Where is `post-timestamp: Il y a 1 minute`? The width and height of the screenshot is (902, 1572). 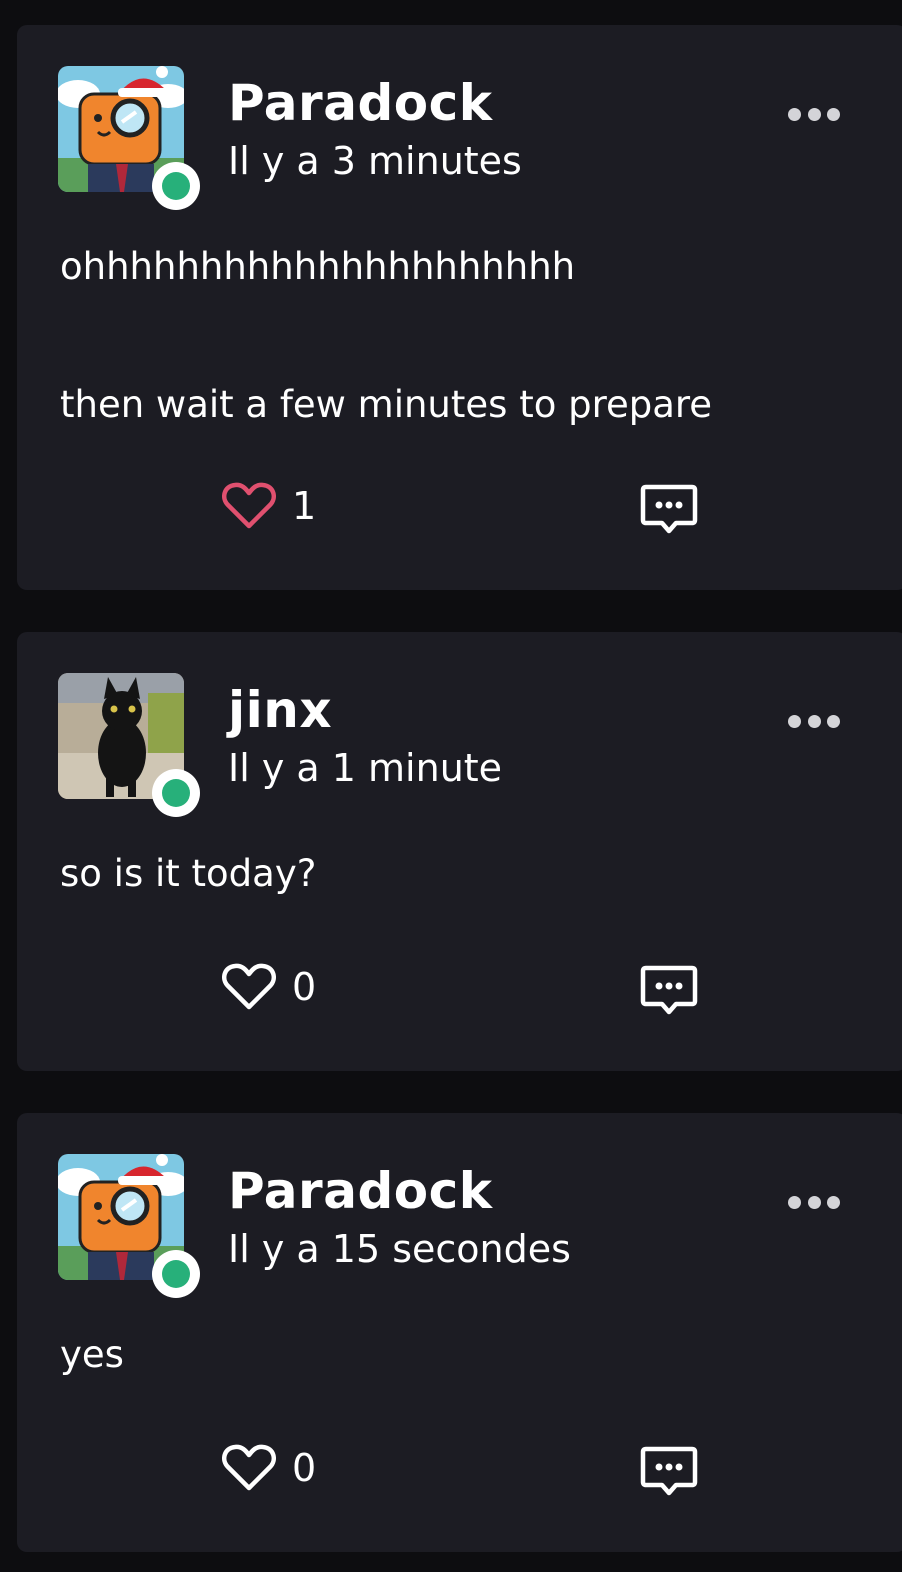
post-timestamp: Il y a 1 minute is located at coordinates (365, 768).